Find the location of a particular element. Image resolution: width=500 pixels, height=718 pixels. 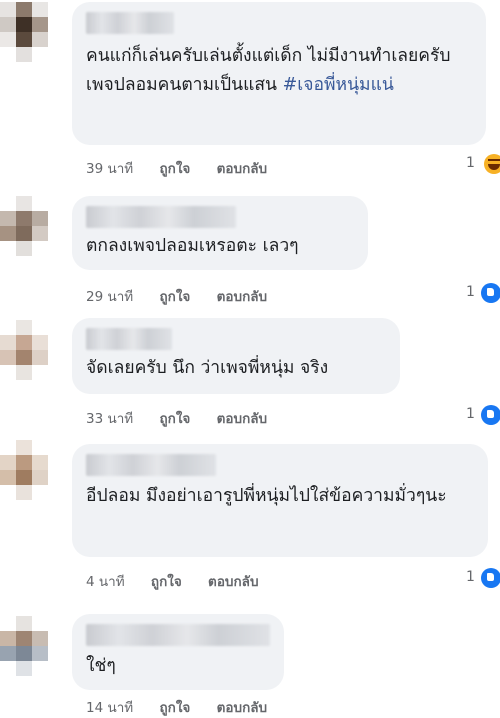

comment-timestamp: 29 นาที is located at coordinates (109, 297).